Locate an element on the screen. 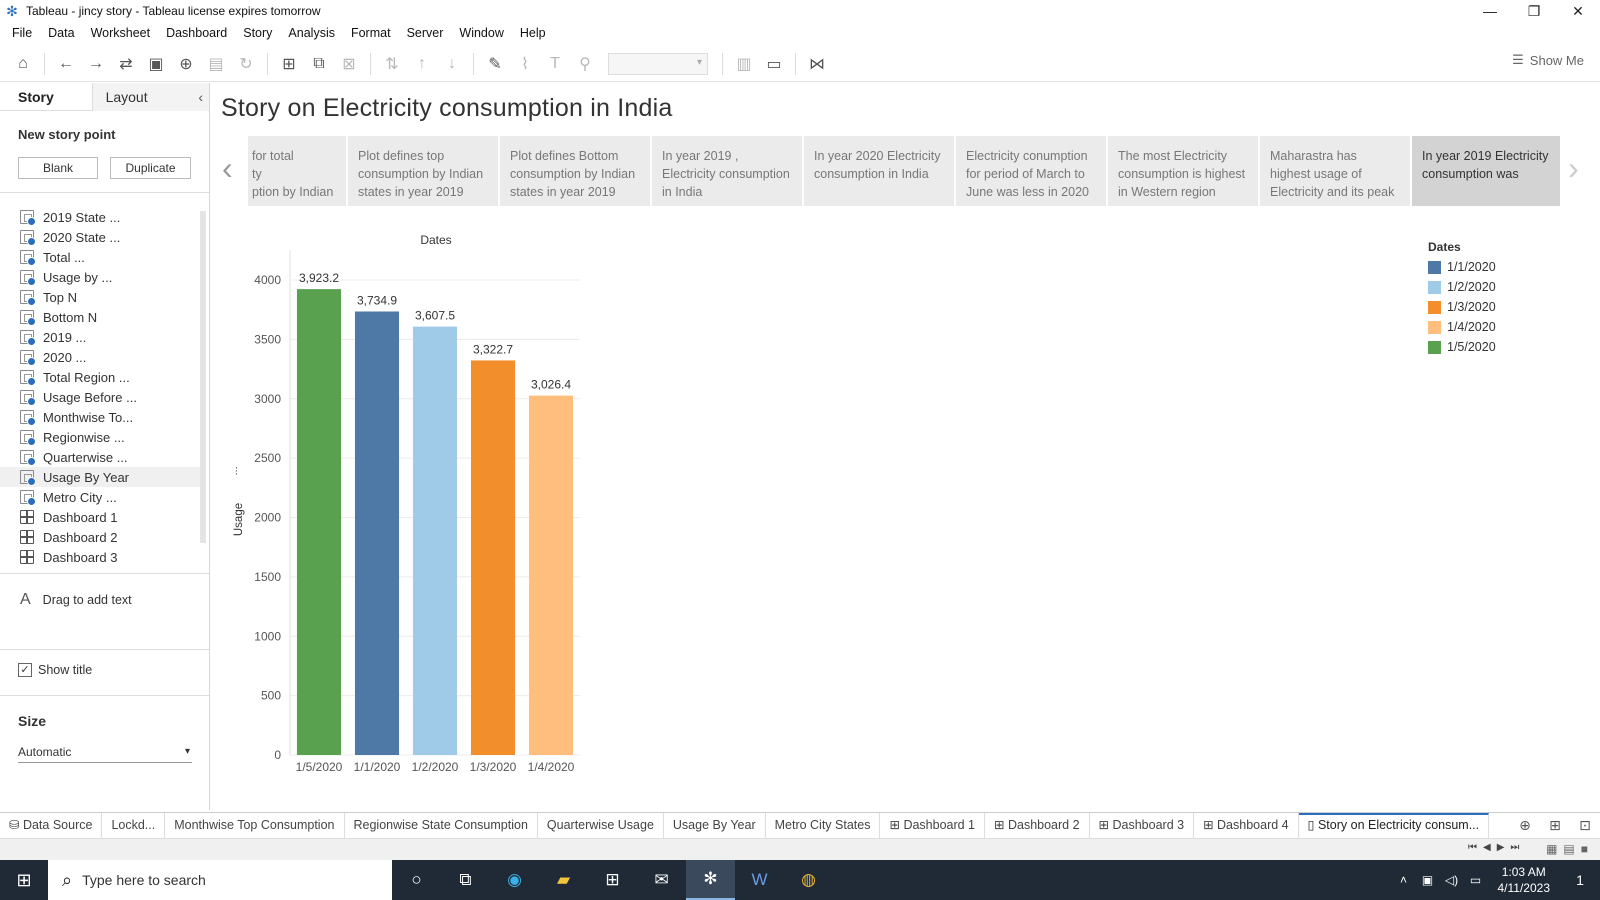 This screenshot has width=1600, height=900. next-story-point-icon: › is located at coordinates (1573, 168).